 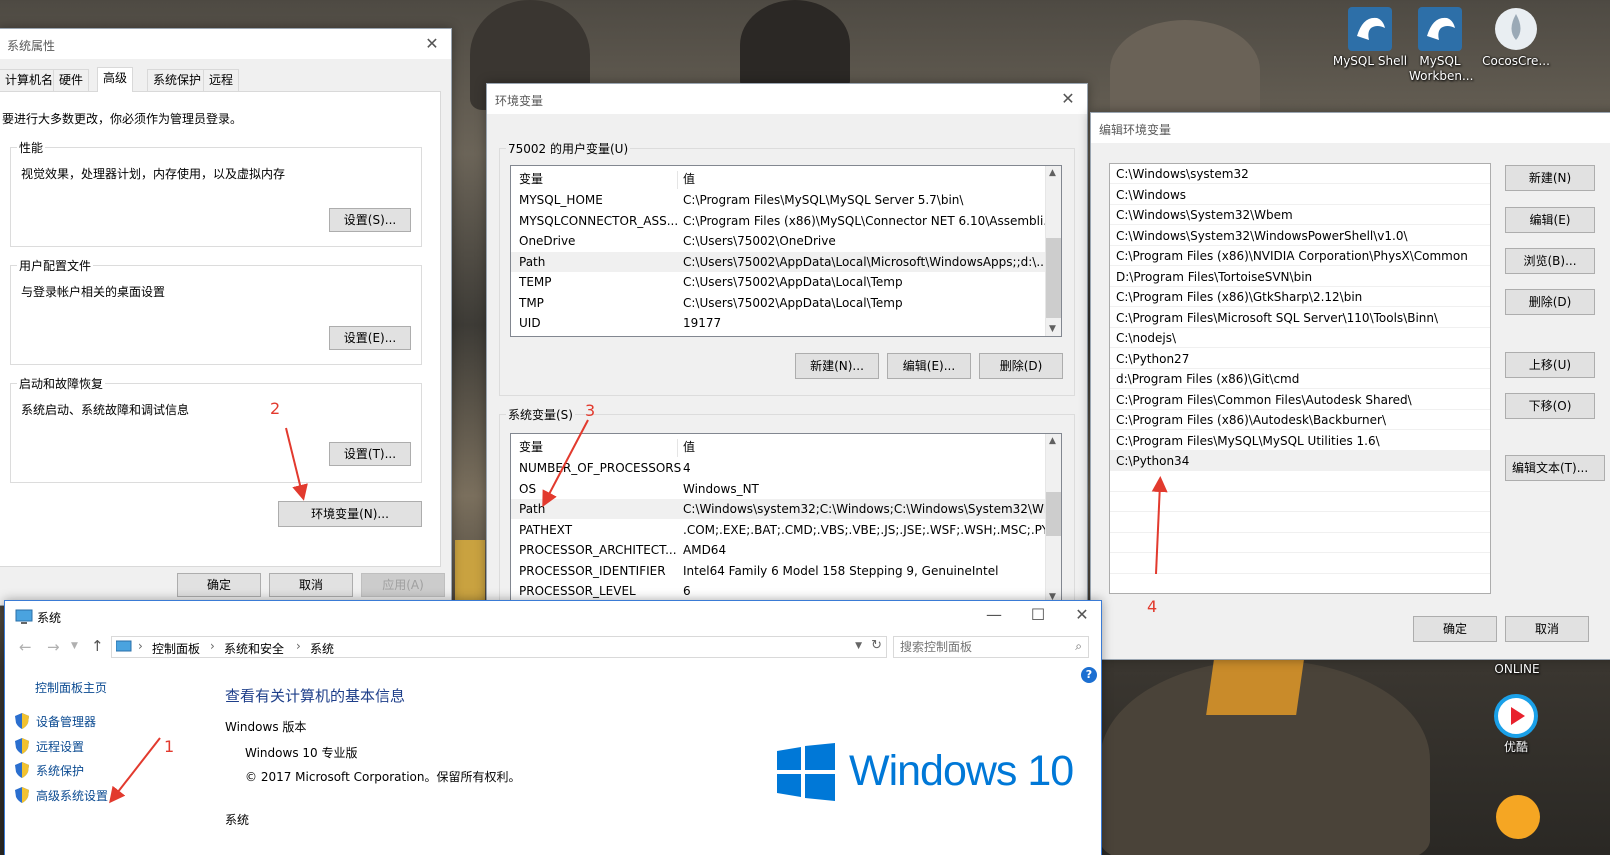 I want to click on search-input, so click(x=980, y=647).